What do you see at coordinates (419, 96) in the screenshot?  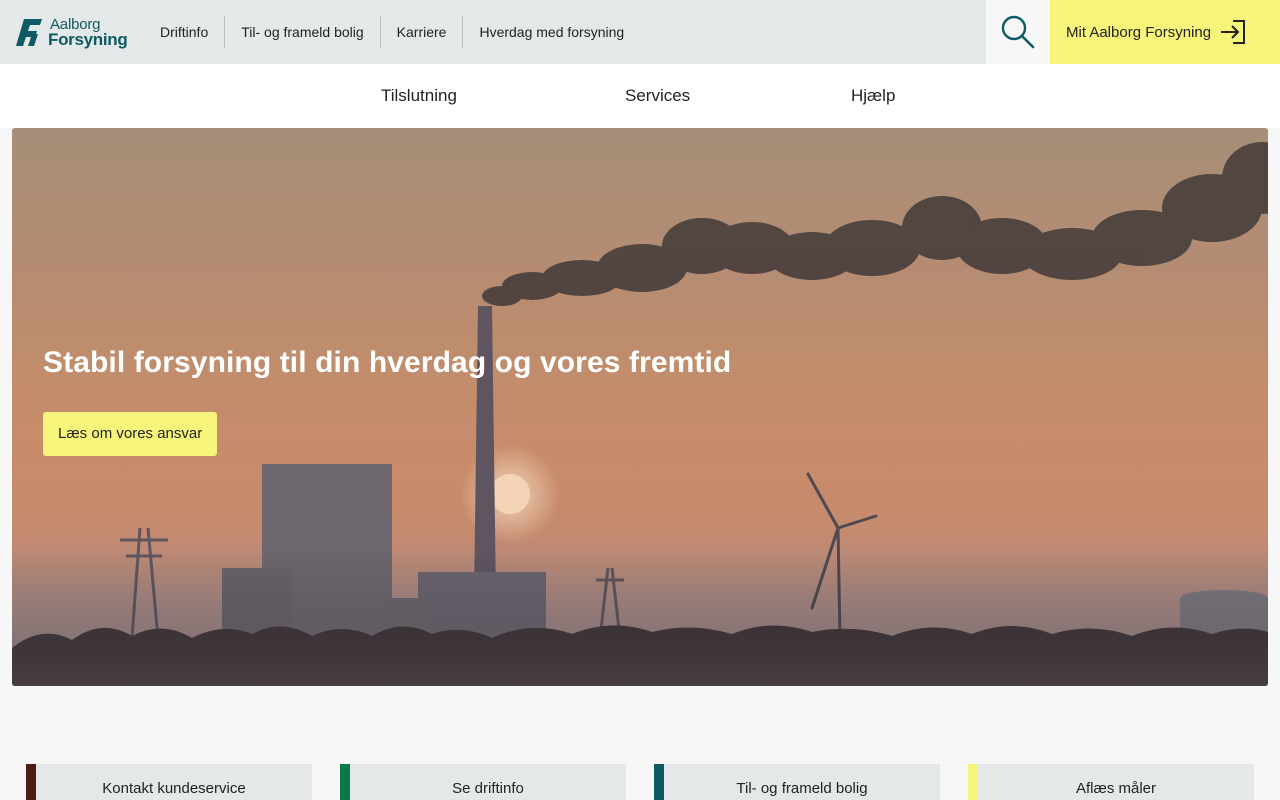 I see `nav-item-tilslutning: Tilslutning` at bounding box center [419, 96].